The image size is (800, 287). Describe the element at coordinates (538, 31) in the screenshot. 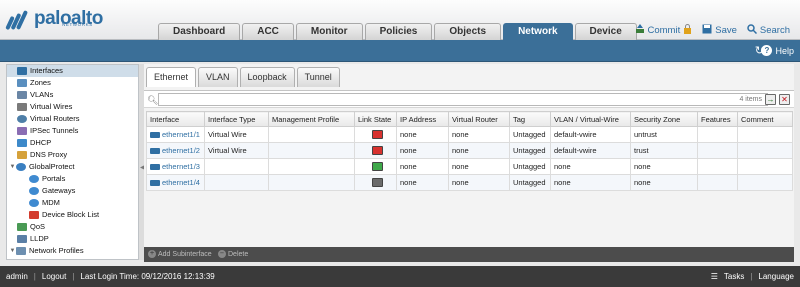

I see `tab-network: Network` at that location.